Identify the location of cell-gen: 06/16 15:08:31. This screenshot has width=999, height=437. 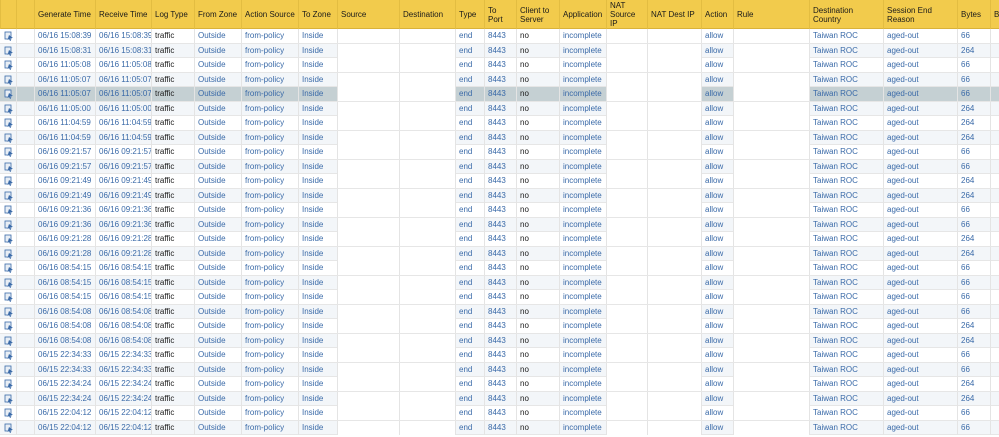
(64, 50).